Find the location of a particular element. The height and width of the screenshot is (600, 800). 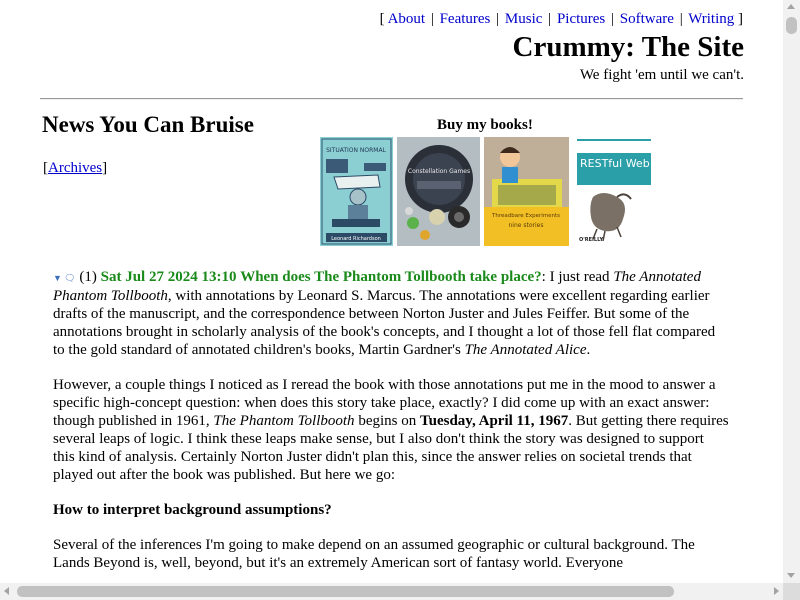

comment-bubble-icon: 🗨 is located at coordinates (69, 278).